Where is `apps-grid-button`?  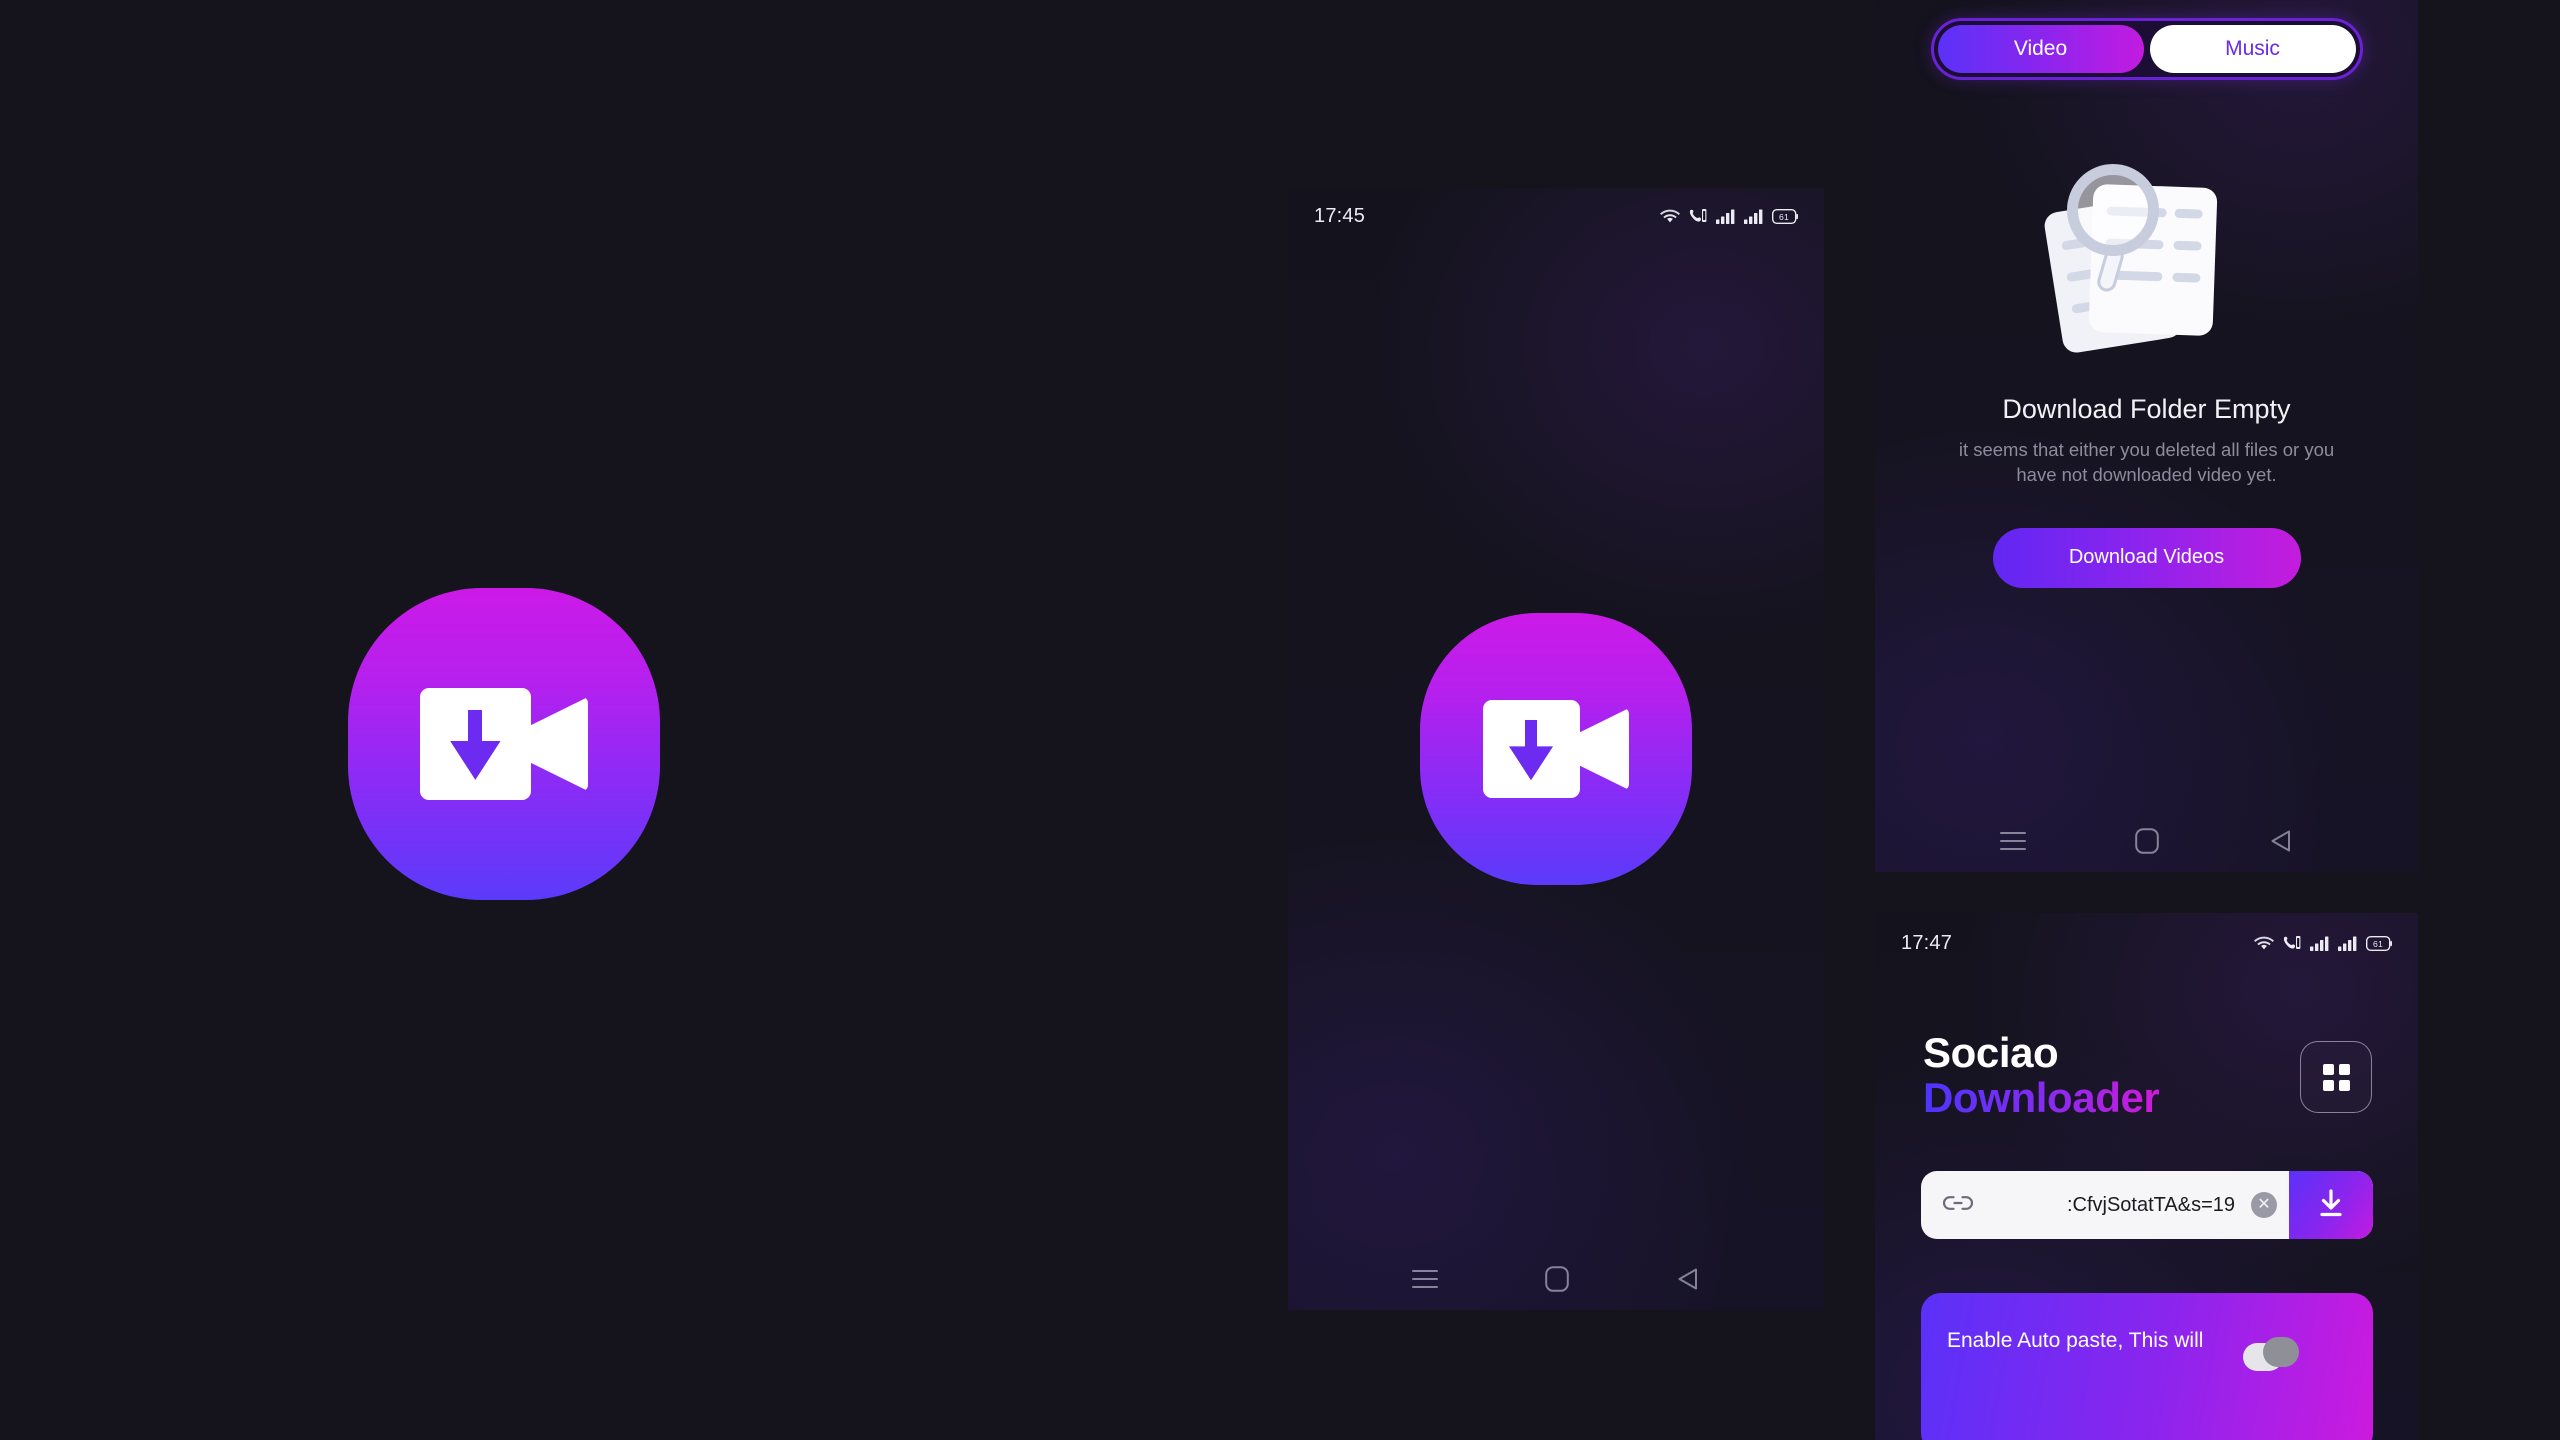 apps-grid-button is located at coordinates (2336, 1077).